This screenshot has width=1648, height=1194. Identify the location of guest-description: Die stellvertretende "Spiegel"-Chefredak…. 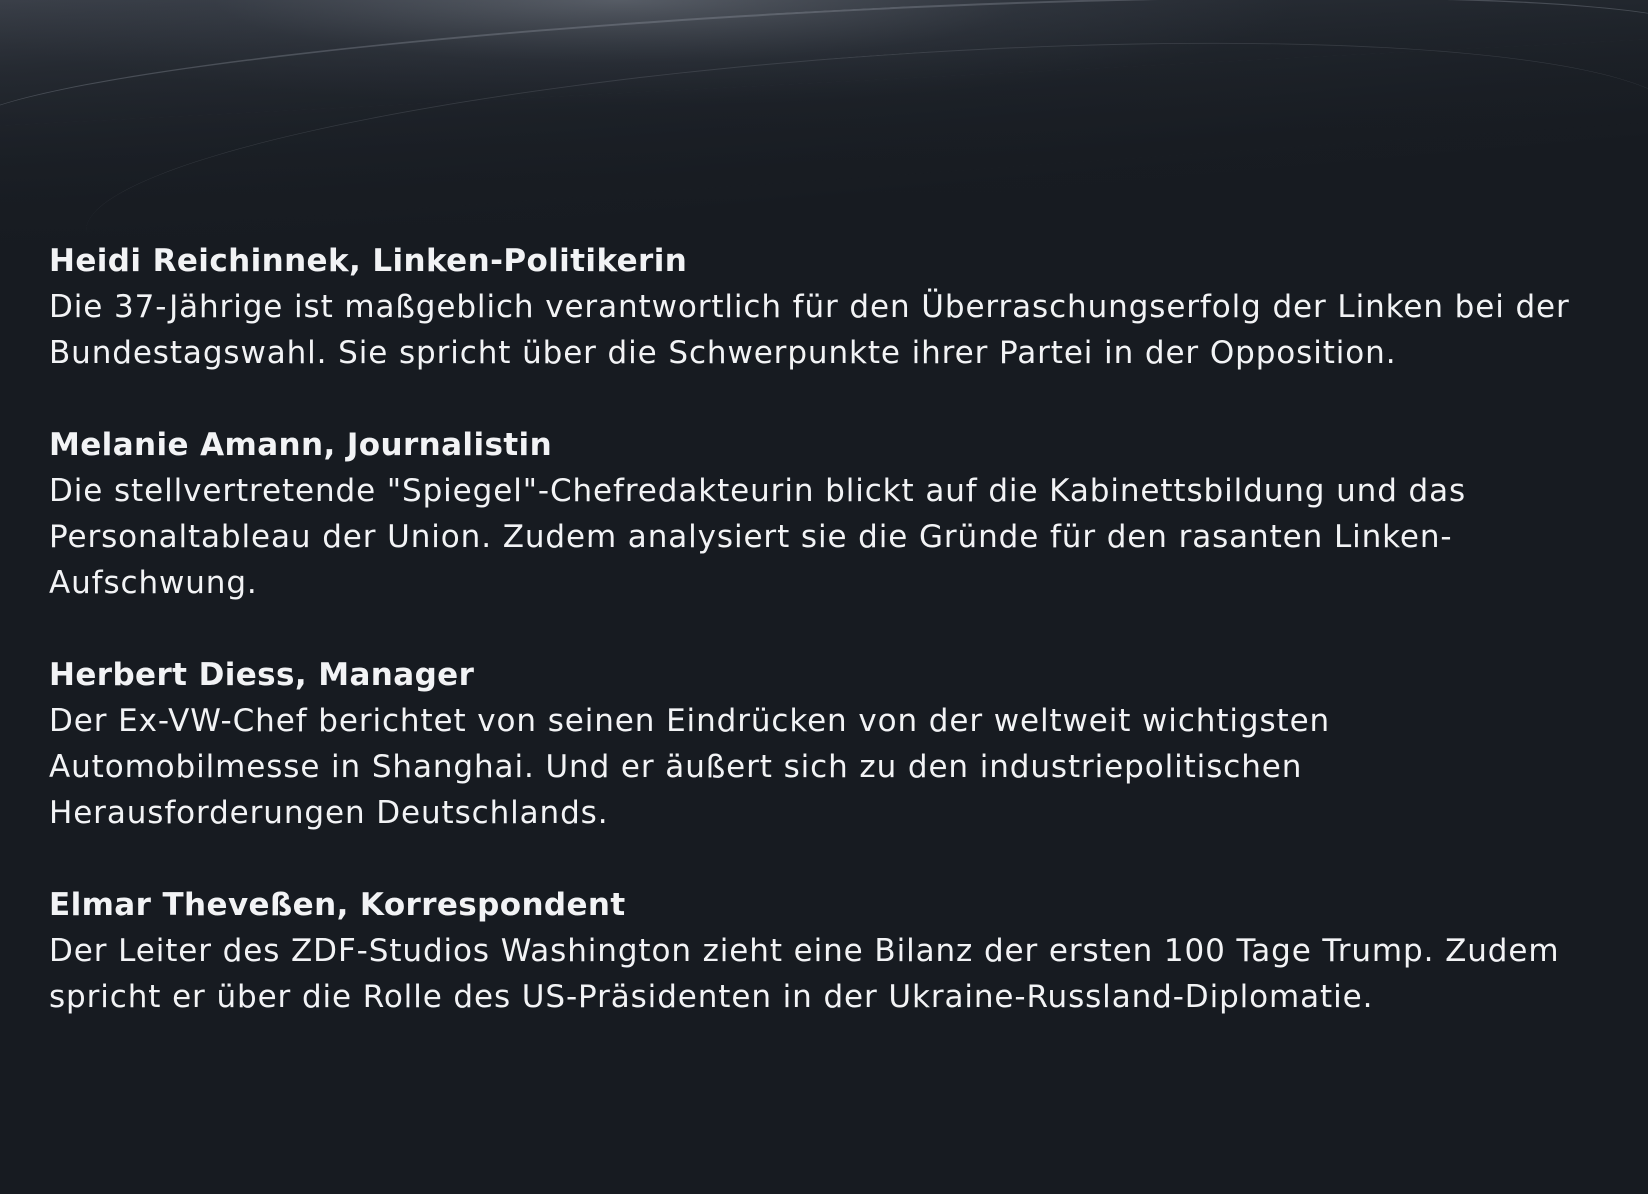
(758, 537).